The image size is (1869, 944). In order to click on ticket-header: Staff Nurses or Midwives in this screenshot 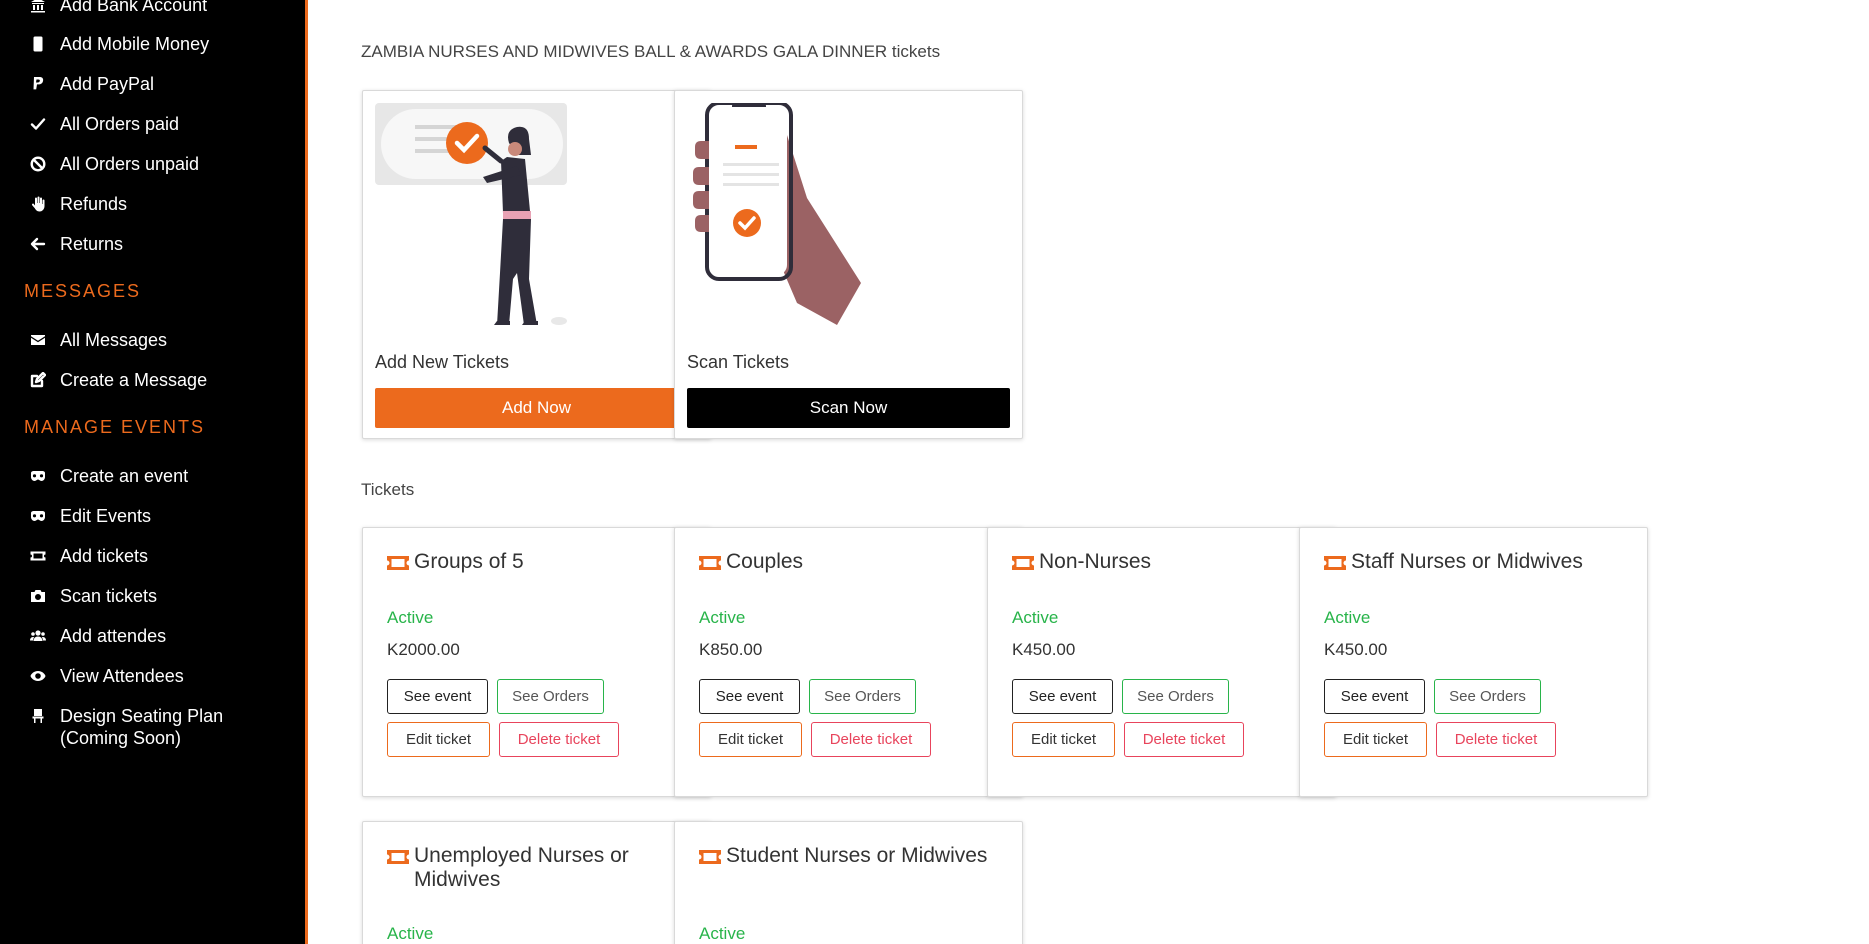, I will do `click(1474, 563)`.